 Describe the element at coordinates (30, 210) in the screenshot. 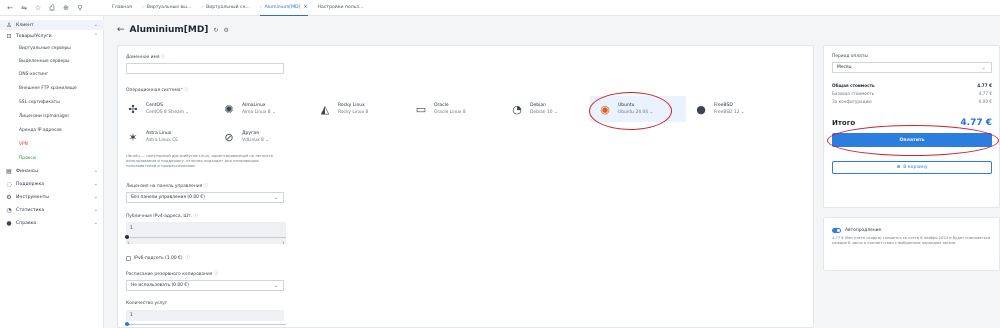

I see `sidebar-item-label: Статистика` at that location.